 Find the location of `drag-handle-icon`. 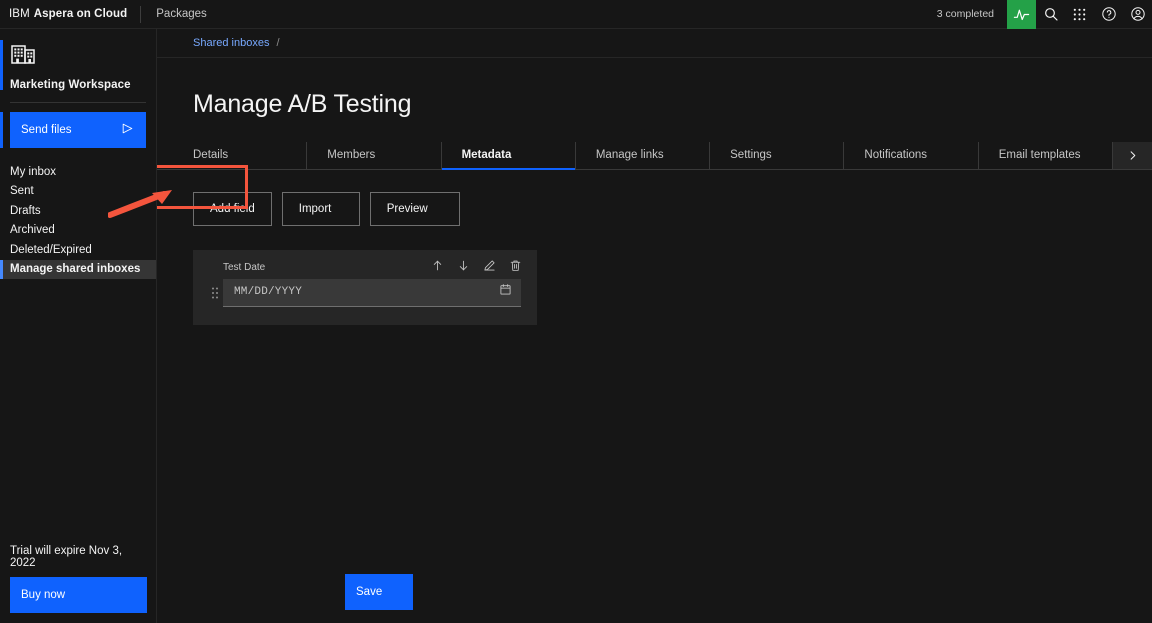

drag-handle-icon is located at coordinates (216, 293).